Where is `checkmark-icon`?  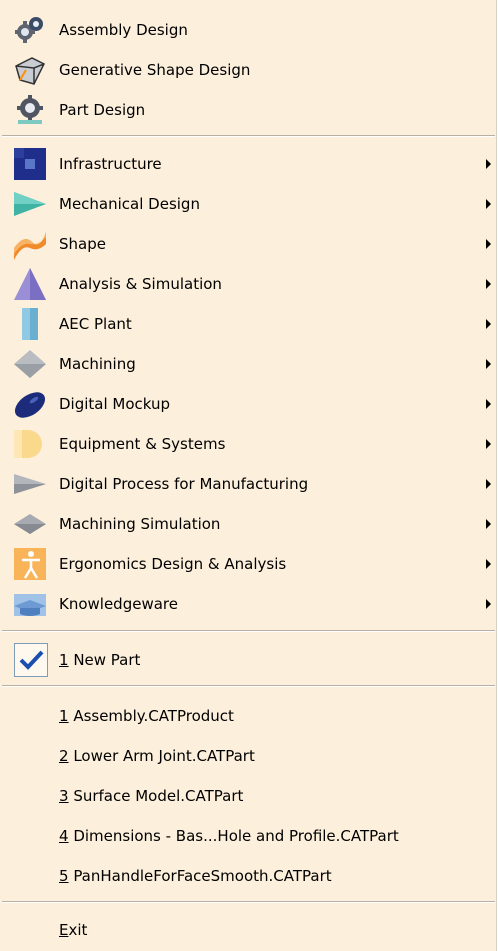 checkmark-icon is located at coordinates (31, 660).